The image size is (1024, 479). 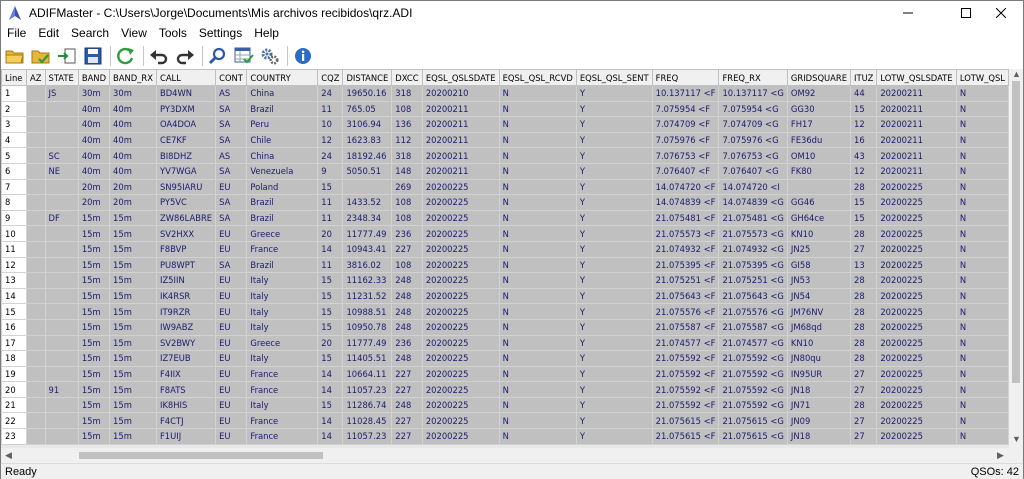 What do you see at coordinates (367, 77) in the screenshot?
I see `col-header: DISTANCE` at bounding box center [367, 77].